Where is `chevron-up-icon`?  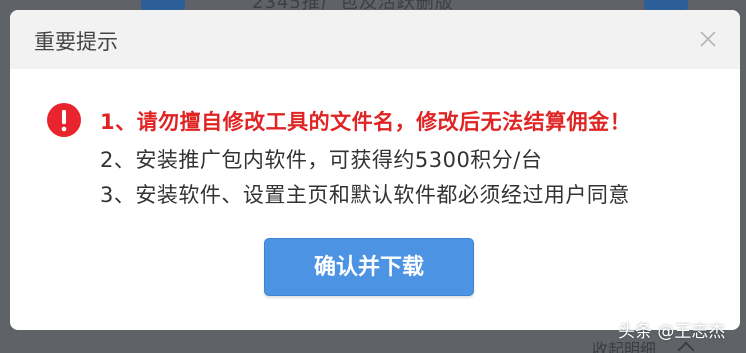
chevron-up-icon is located at coordinates (686, 347).